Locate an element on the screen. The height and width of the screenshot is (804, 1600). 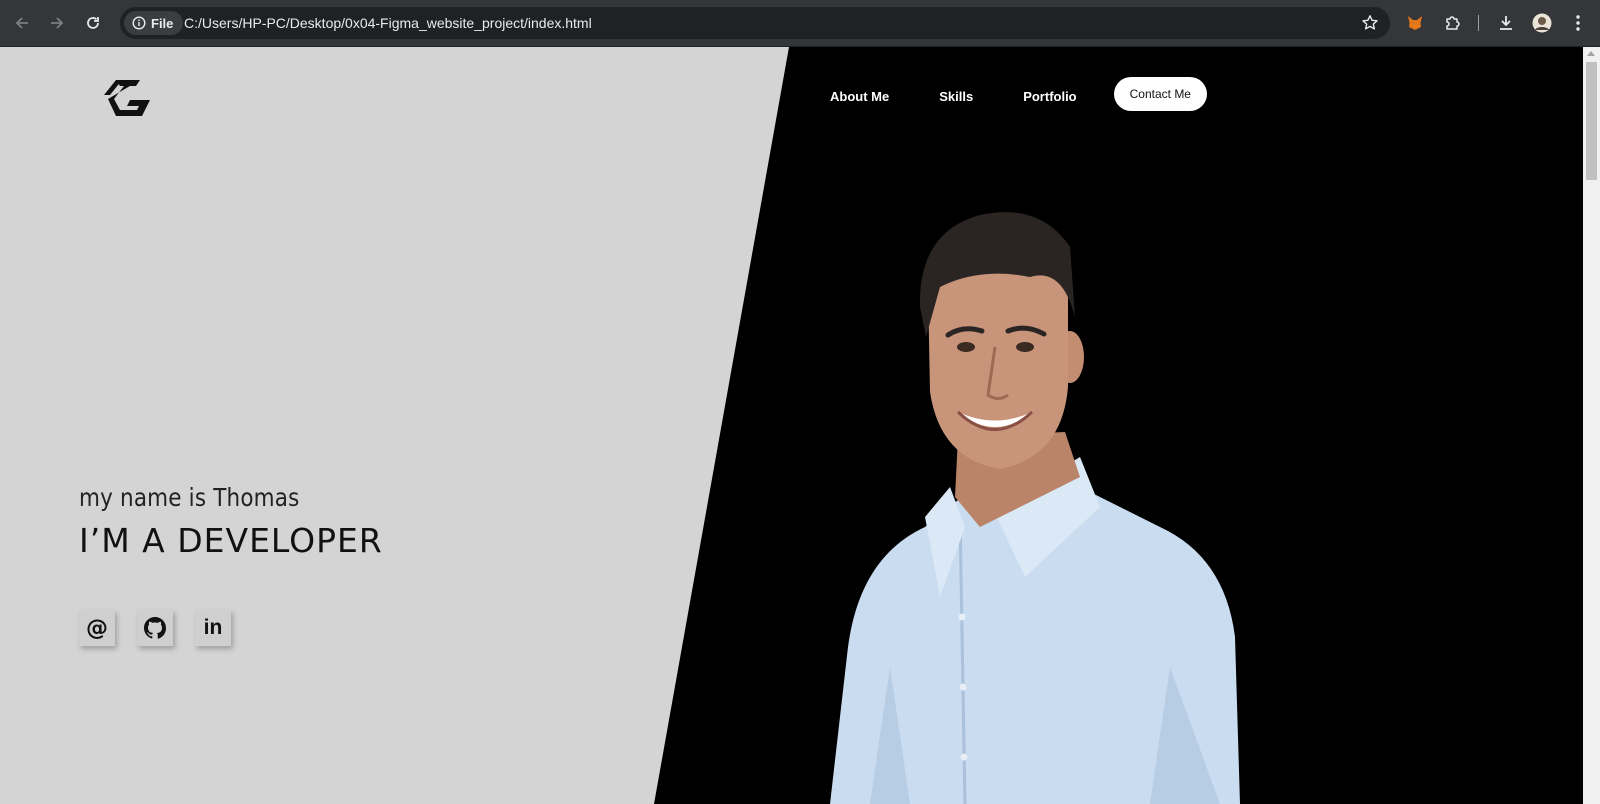
scroll-thumb is located at coordinates (1591, 121).